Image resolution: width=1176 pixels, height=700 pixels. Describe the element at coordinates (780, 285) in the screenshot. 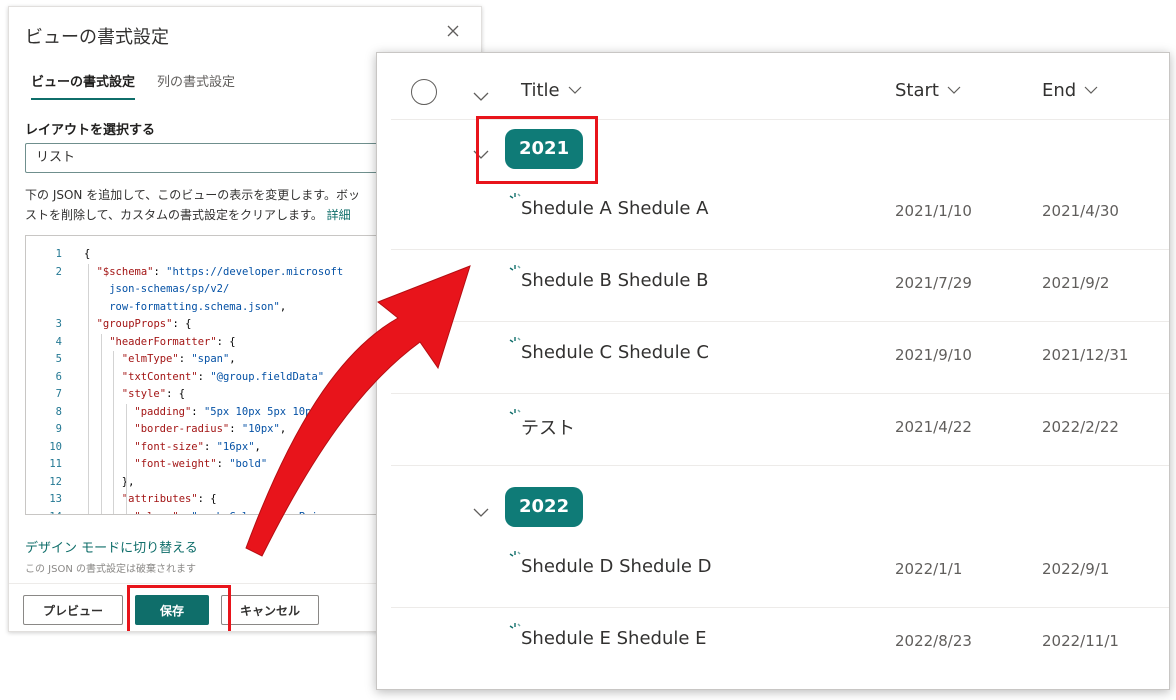

I see `list-row: Shedule B Shedule B 2021/7/29 2021/9/2` at that location.